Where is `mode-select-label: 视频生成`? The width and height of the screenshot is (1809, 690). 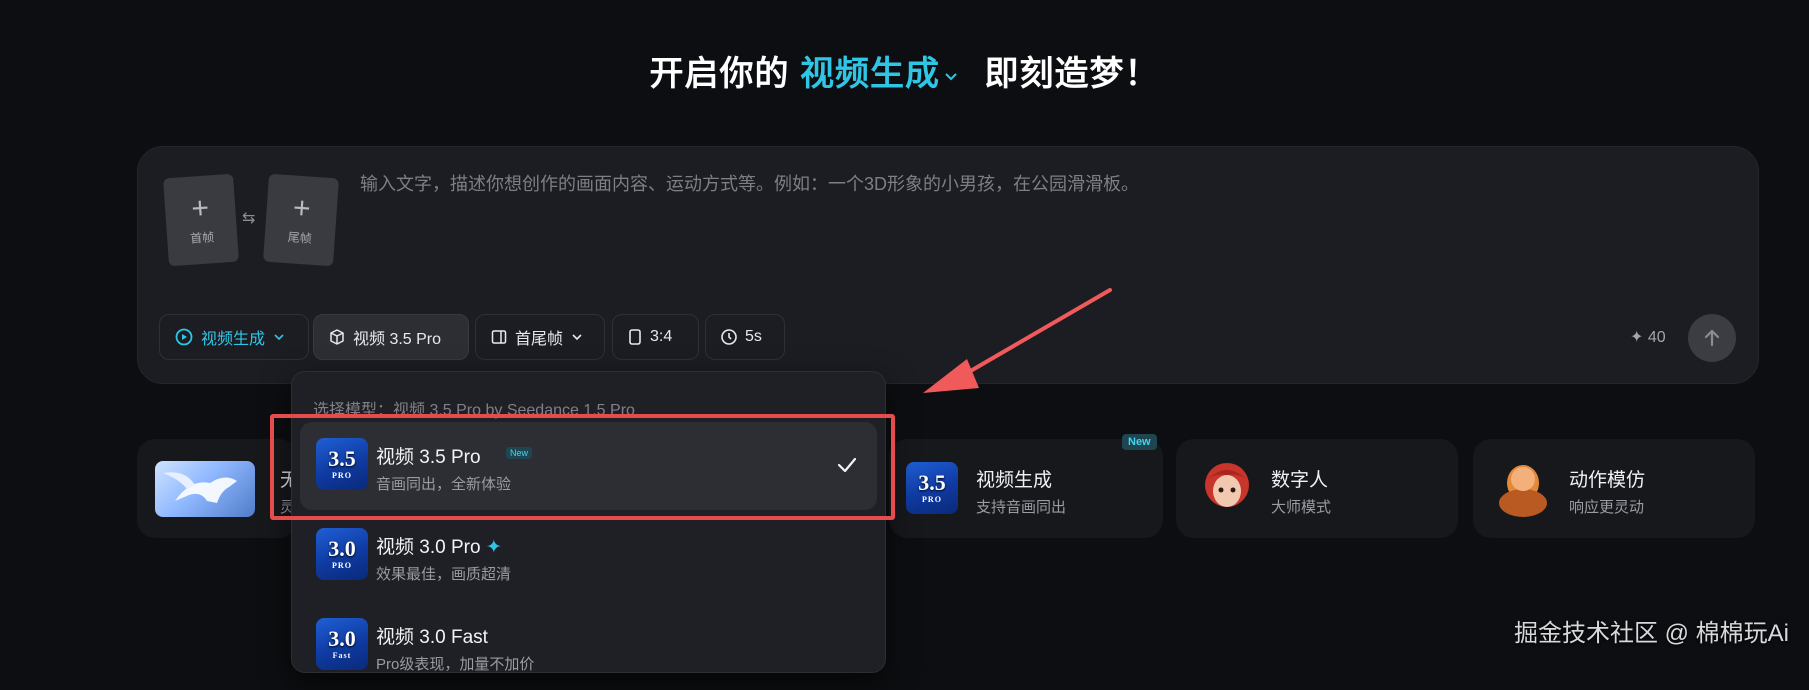
mode-select-label: 视频生成 is located at coordinates (233, 339).